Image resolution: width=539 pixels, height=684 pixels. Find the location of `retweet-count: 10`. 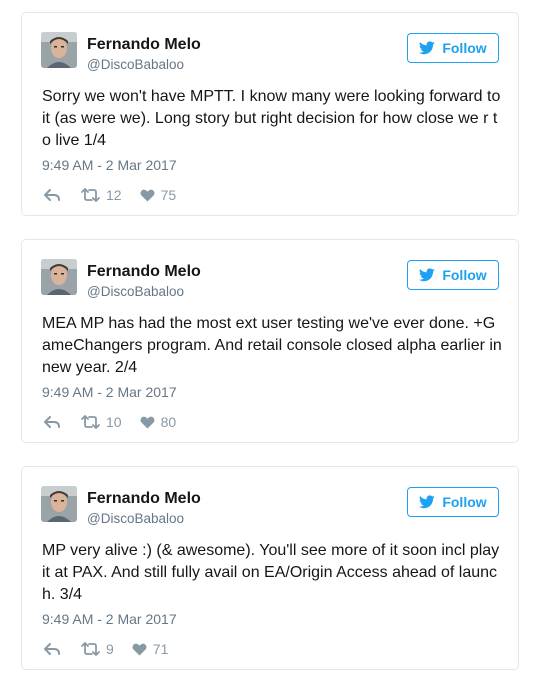

retweet-count: 10 is located at coordinates (114, 422).